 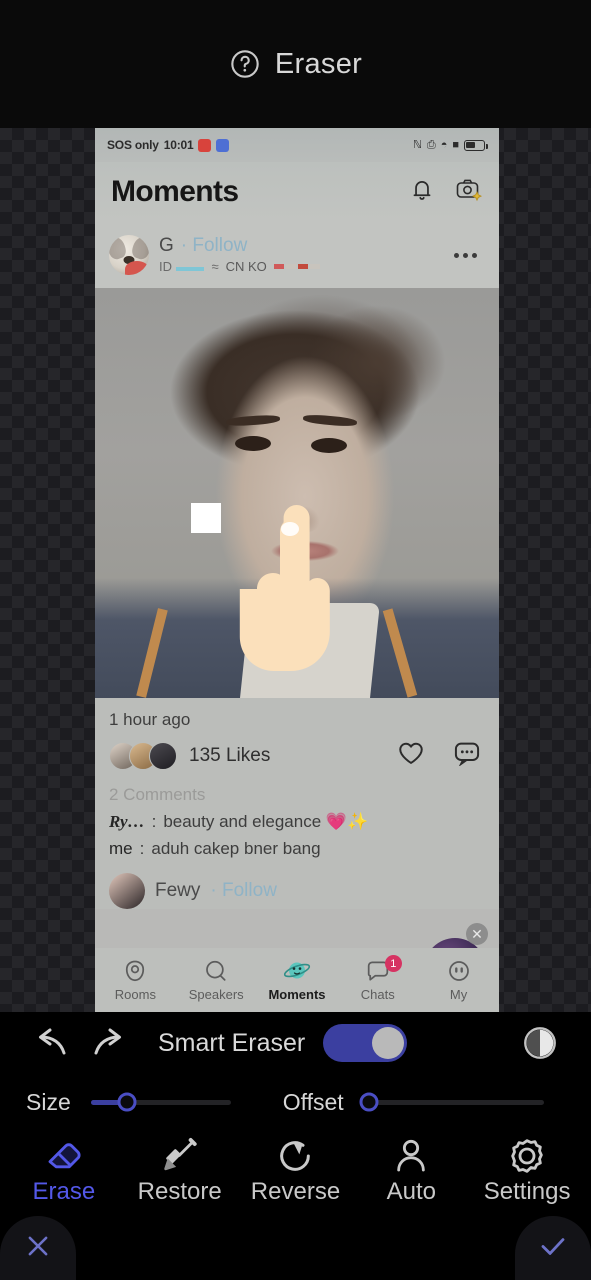 I want to click on likes-row: 135 Likes, so click(x=297, y=755).